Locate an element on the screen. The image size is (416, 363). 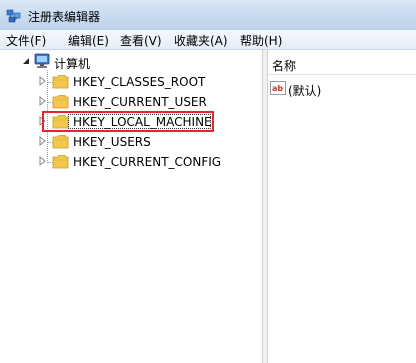
menu-file: 文件(F) is located at coordinates (26, 40).